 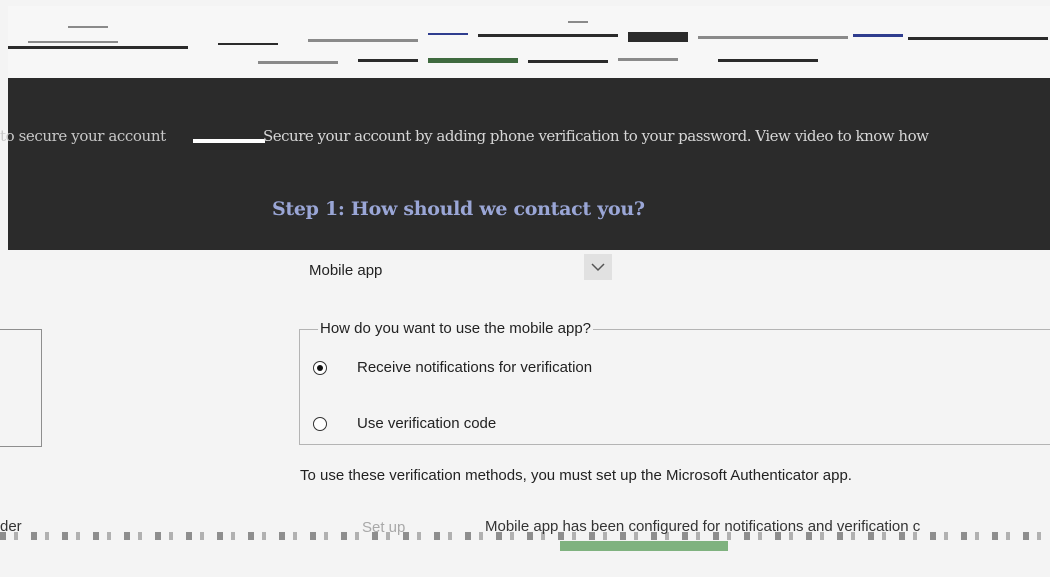 I want to click on top-garbled-strip, so click(x=529, y=42).